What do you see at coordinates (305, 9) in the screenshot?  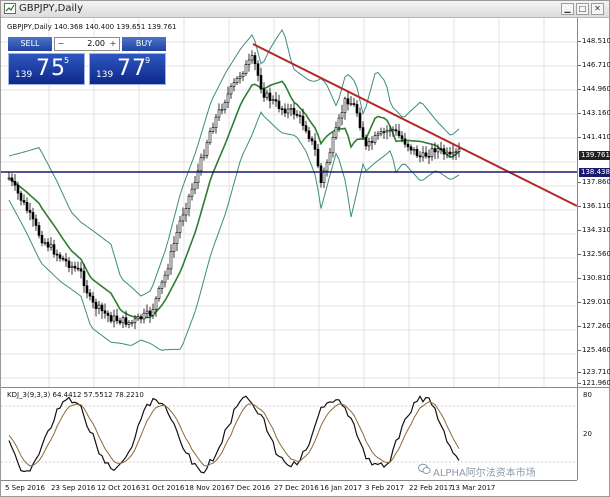 I see `title-bar: GBPJPY,Daily ▁ □ ✕` at bounding box center [305, 9].